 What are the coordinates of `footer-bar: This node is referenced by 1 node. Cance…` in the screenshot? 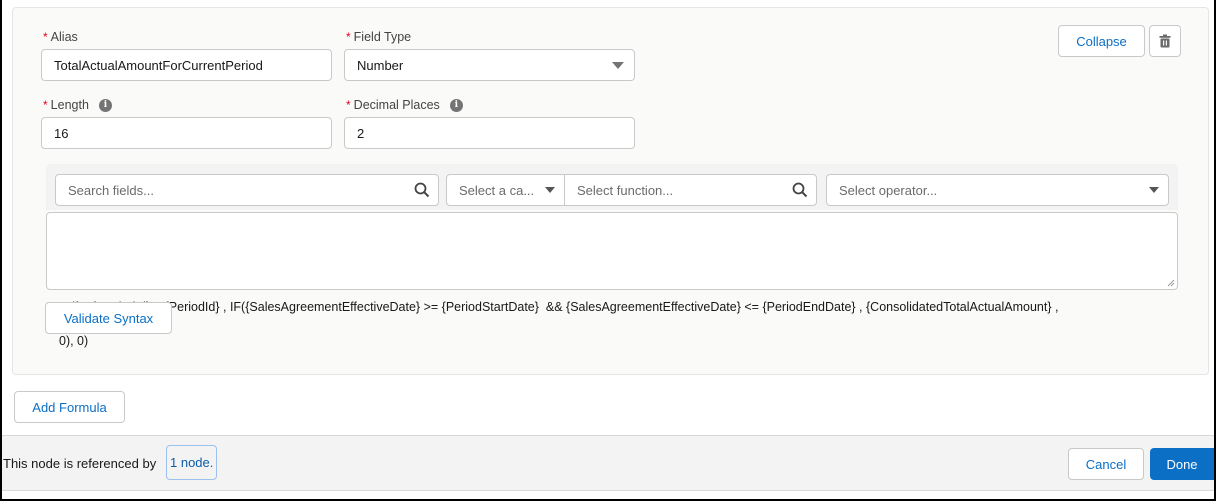 It's located at (608, 463).